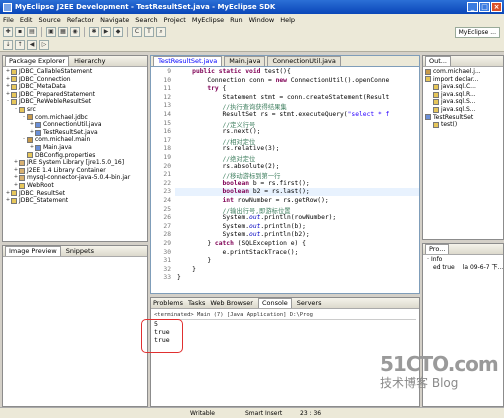  Describe the element at coordinates (236, 20) in the screenshot. I see `menu-run: Run` at that location.